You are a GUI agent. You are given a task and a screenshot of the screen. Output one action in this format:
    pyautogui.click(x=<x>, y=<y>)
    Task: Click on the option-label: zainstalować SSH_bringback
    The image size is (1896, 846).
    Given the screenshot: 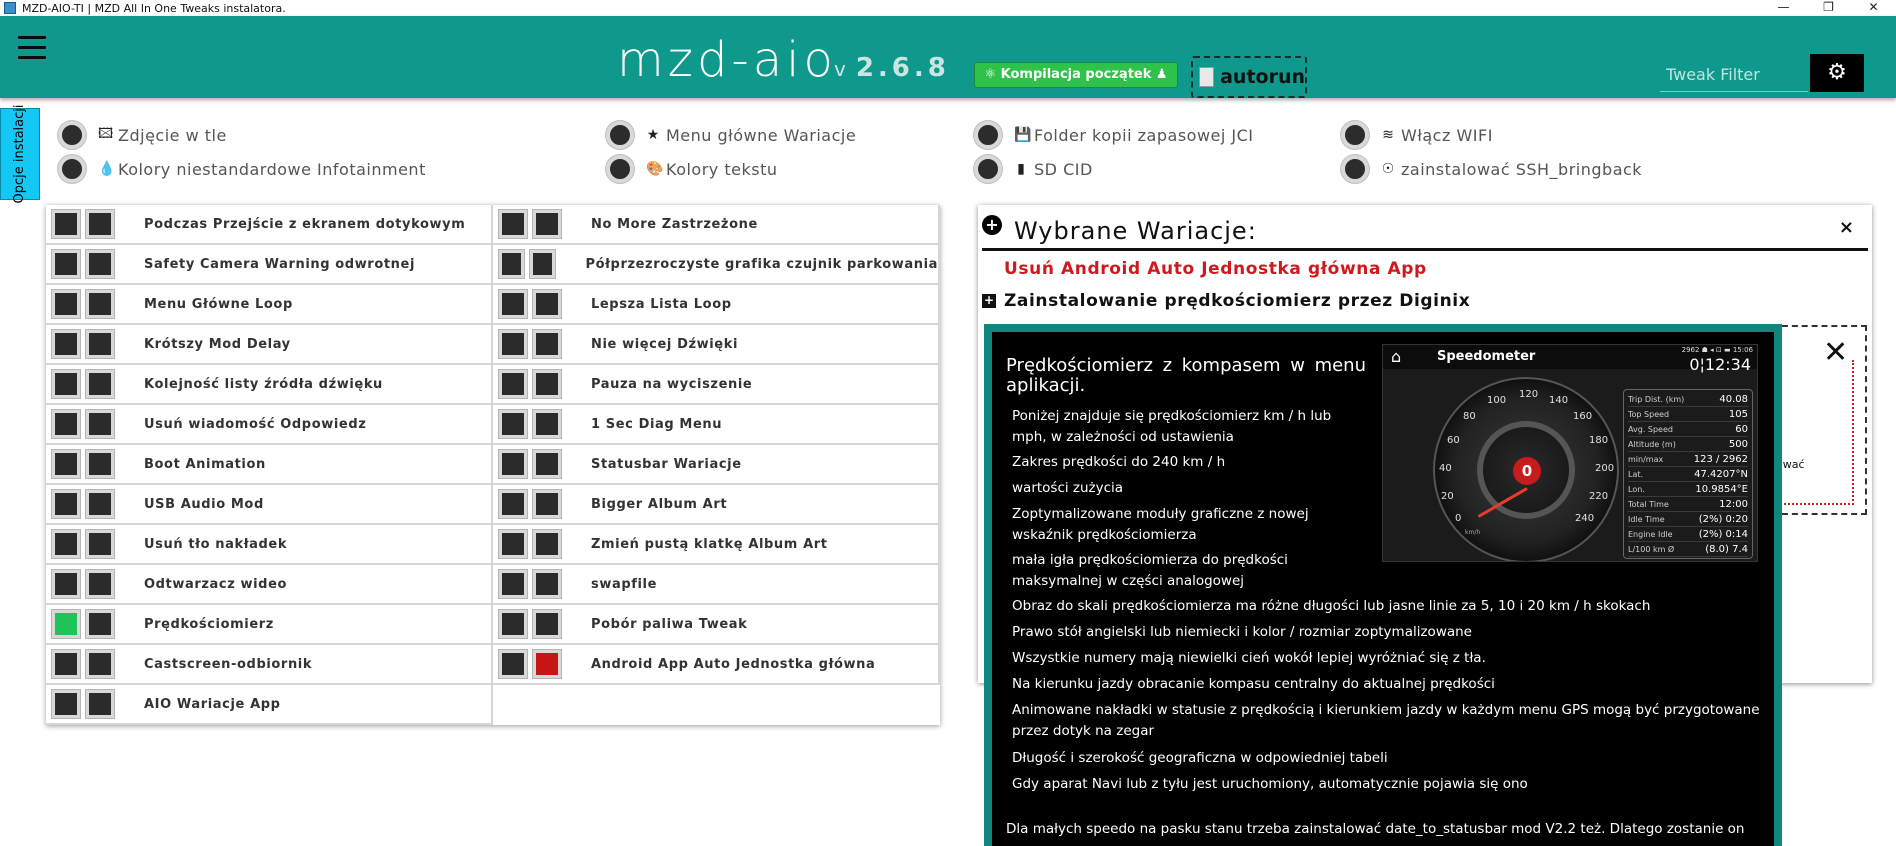 What is the action you would take?
    pyautogui.click(x=1522, y=169)
    